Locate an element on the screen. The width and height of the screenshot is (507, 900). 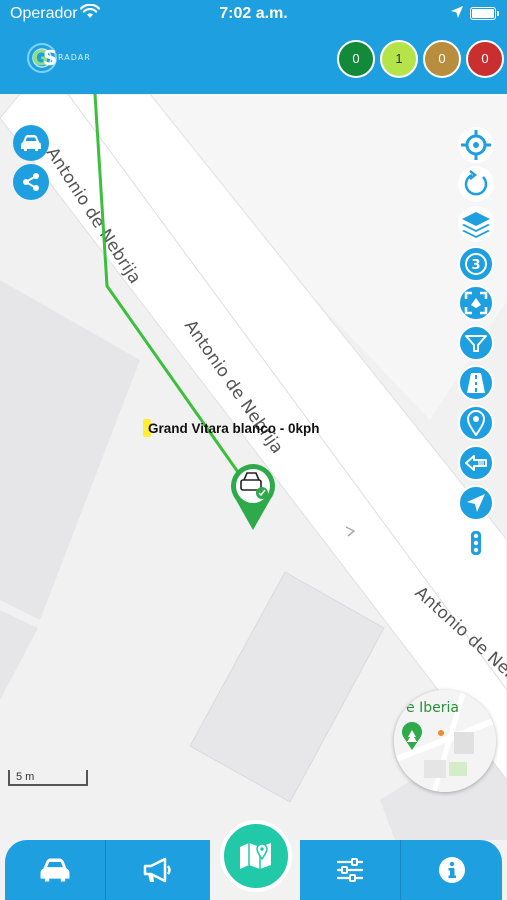
counter-light-green: 1 is located at coordinates (399, 59).